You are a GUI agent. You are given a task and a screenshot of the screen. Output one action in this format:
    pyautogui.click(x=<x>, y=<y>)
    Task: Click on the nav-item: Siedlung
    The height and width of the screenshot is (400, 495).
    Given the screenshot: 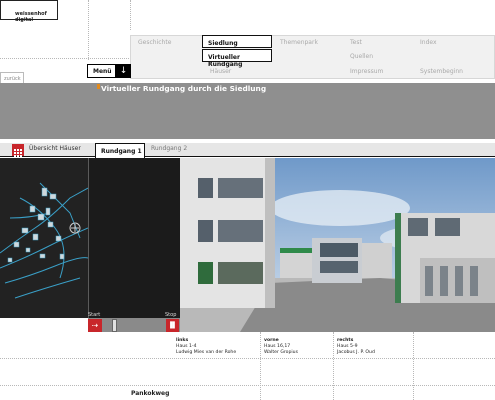 What is the action you would take?
    pyautogui.click(x=237, y=41)
    